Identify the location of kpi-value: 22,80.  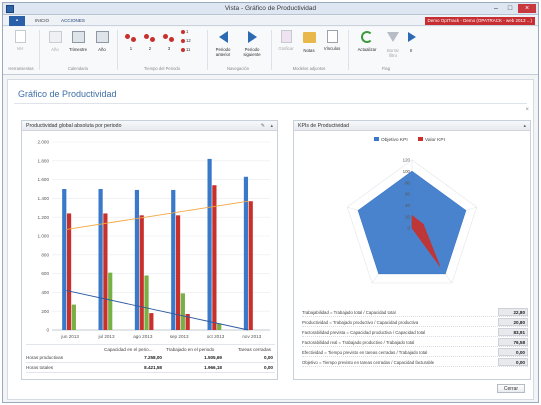
(513, 312).